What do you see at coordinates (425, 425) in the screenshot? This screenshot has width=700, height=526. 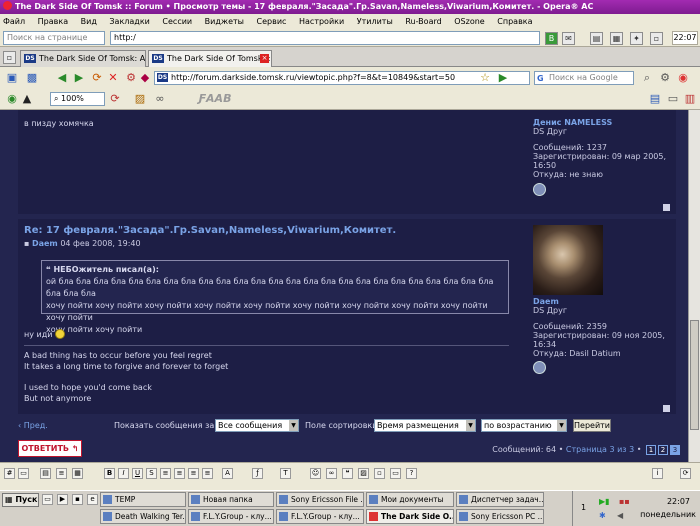 I see `sort-select: Время размещения ▼` at bounding box center [425, 425].